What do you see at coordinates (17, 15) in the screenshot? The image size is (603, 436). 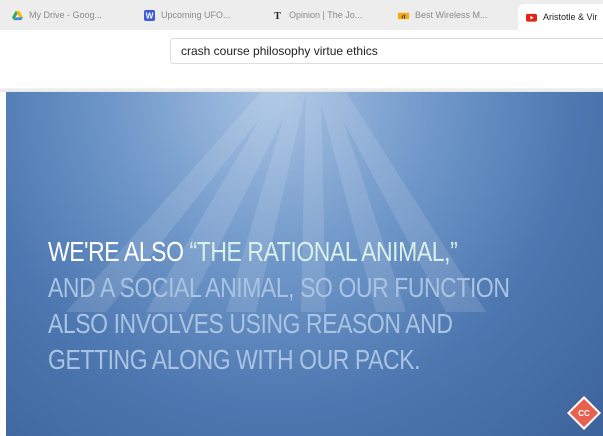 I see `google-drive-icon` at bounding box center [17, 15].